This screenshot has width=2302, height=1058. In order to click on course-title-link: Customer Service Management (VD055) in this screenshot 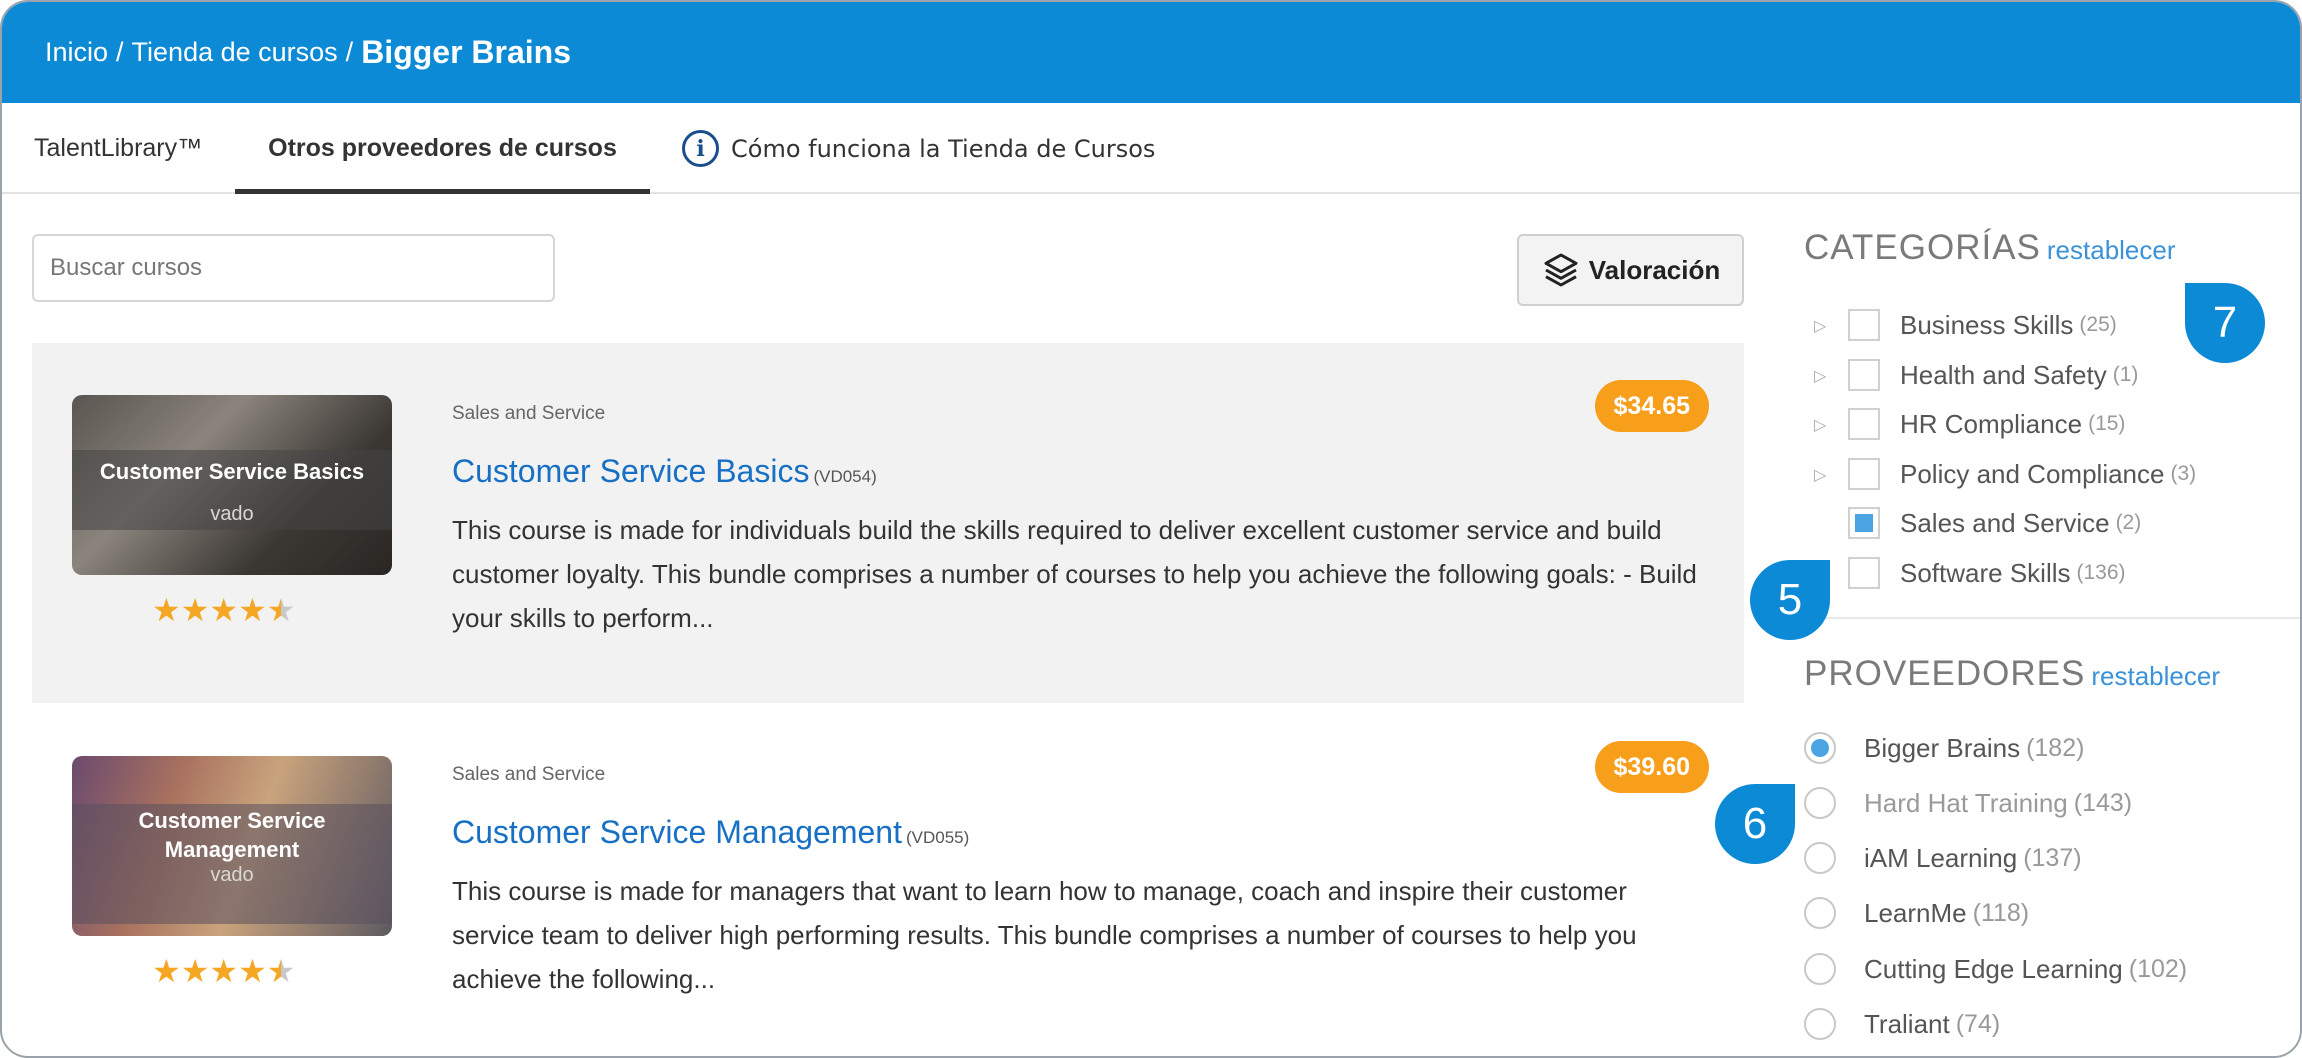, I will do `click(710, 832)`.